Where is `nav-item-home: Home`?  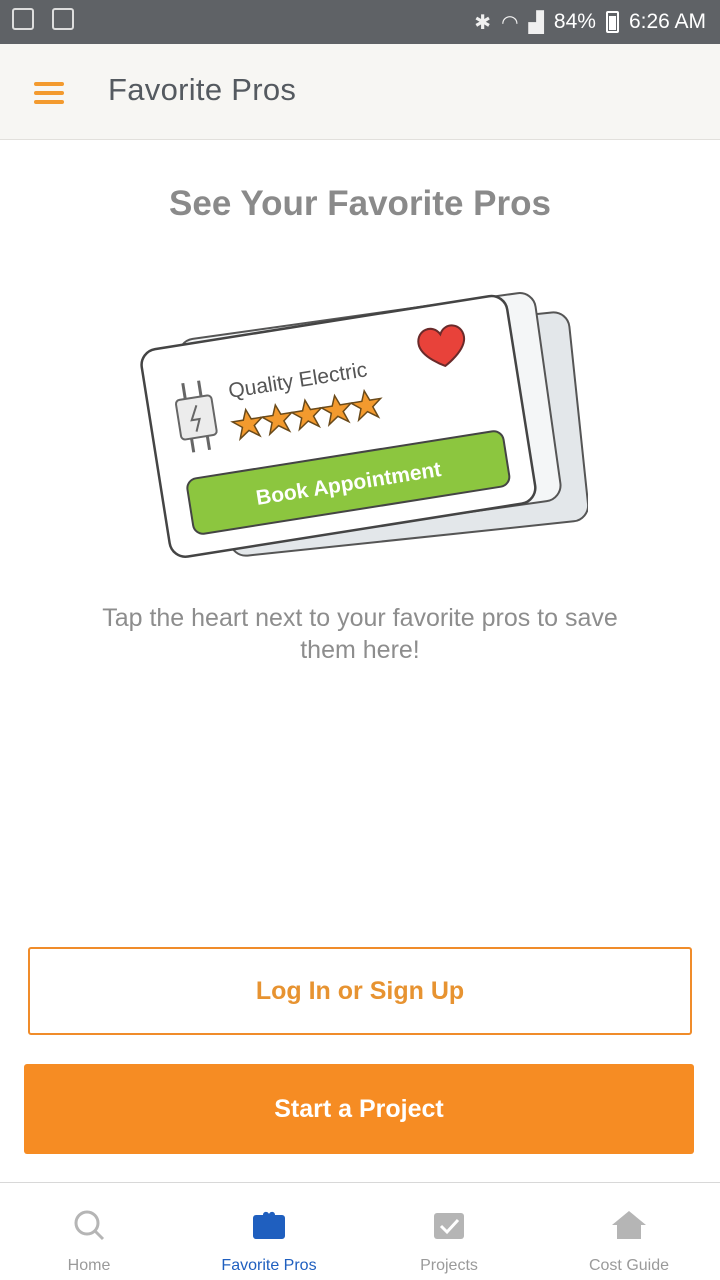
nav-item-home: Home is located at coordinates (89, 1231).